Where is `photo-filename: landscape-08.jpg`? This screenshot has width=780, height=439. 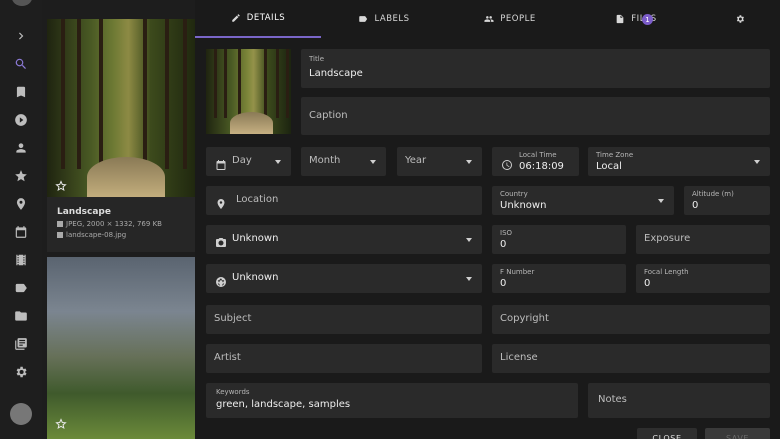
photo-filename: landscape-08.jpg is located at coordinates (96, 235).